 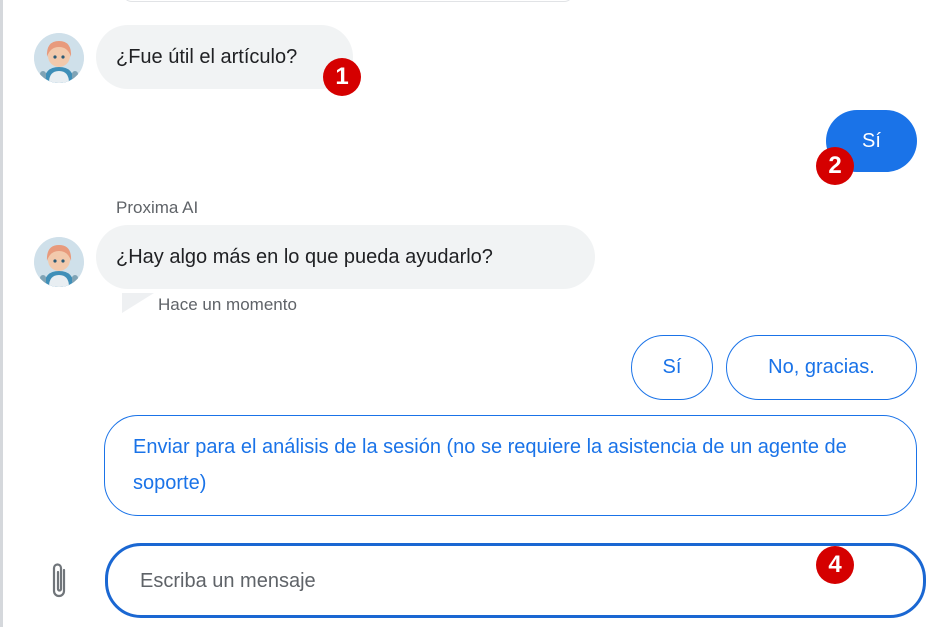 I want to click on attach-button, so click(x=59, y=582).